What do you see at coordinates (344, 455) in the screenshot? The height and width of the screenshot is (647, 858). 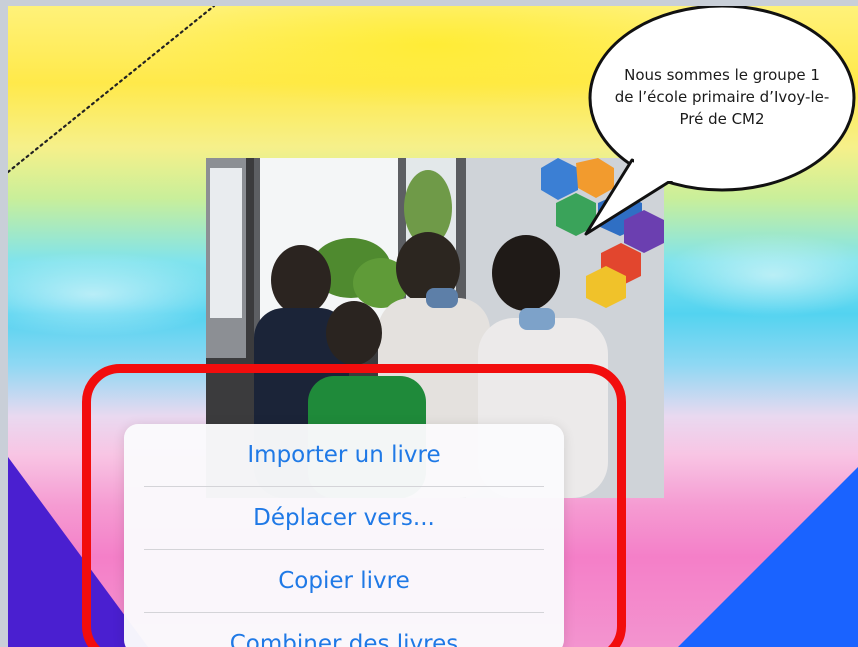 I see `menu-item-import-book: Importer un livre` at bounding box center [344, 455].